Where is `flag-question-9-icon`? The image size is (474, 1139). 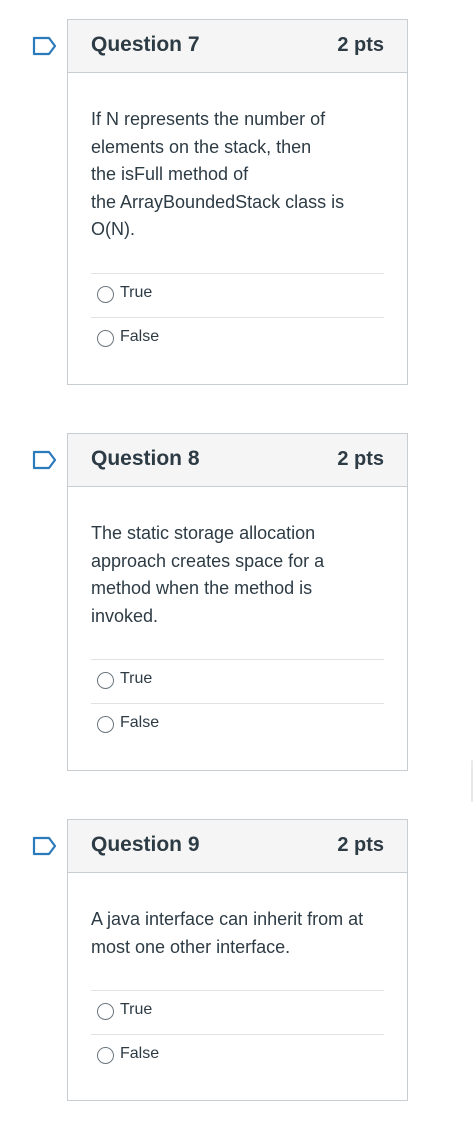 flag-question-9-icon is located at coordinates (45, 846).